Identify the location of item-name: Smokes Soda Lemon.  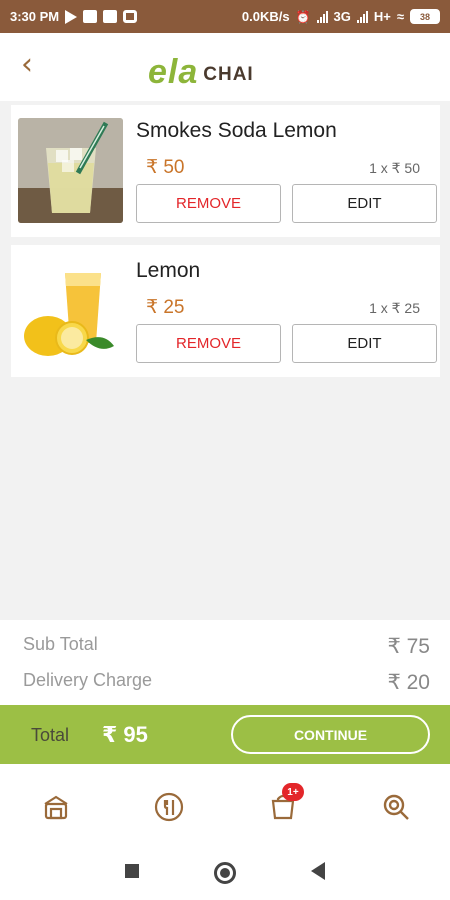
(236, 130).